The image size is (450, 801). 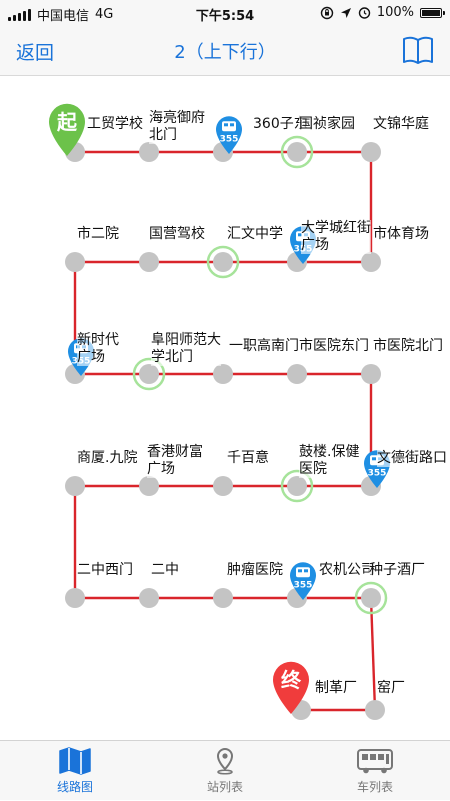 I want to click on status-right: 100%, so click(x=382, y=12).